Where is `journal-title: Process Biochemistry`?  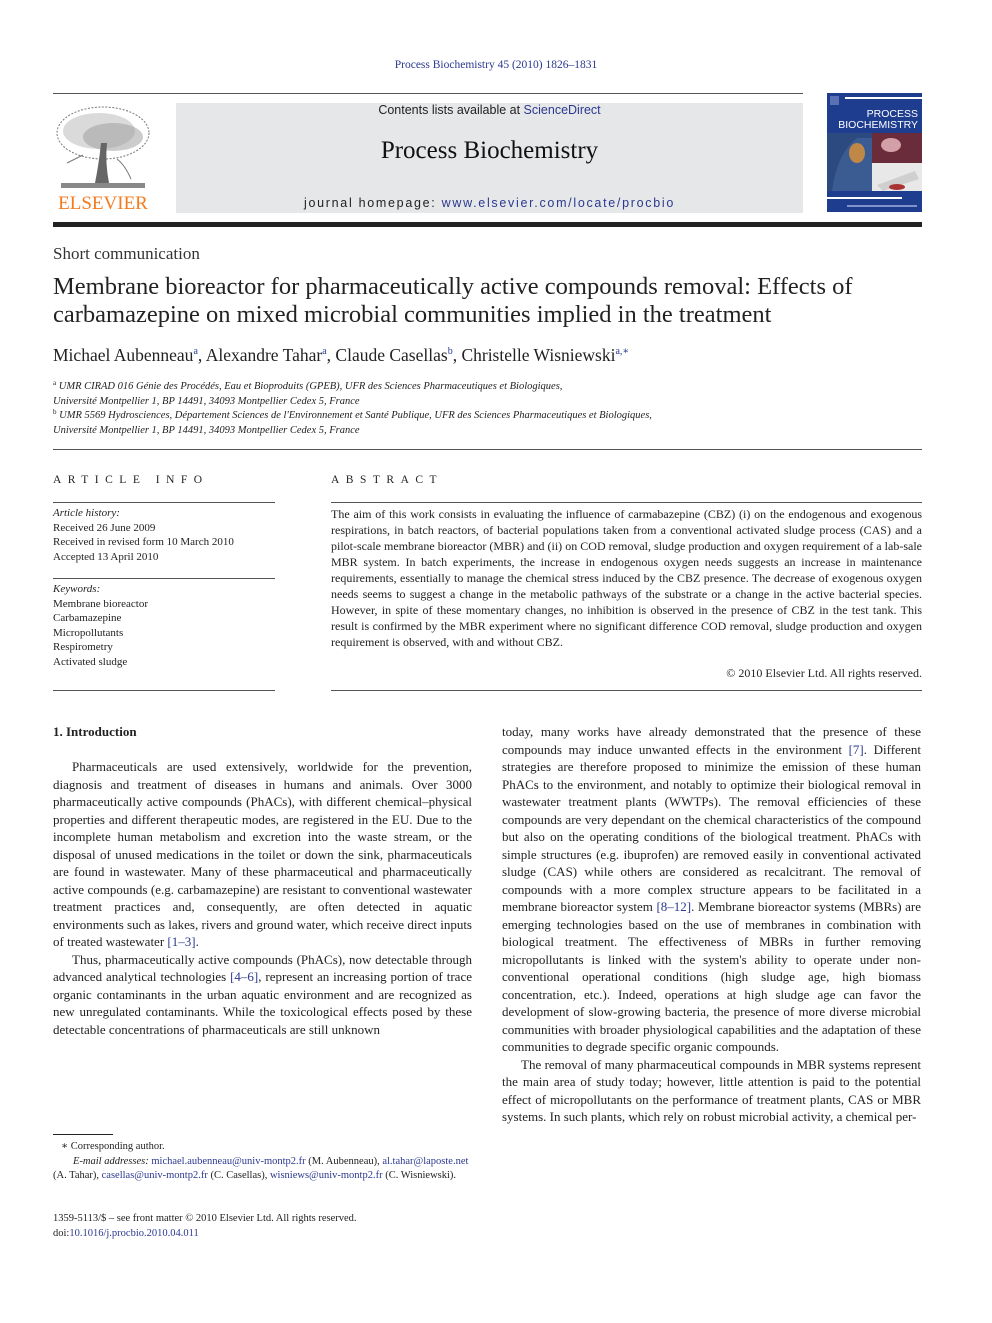 journal-title: Process Biochemistry is located at coordinates (489, 150).